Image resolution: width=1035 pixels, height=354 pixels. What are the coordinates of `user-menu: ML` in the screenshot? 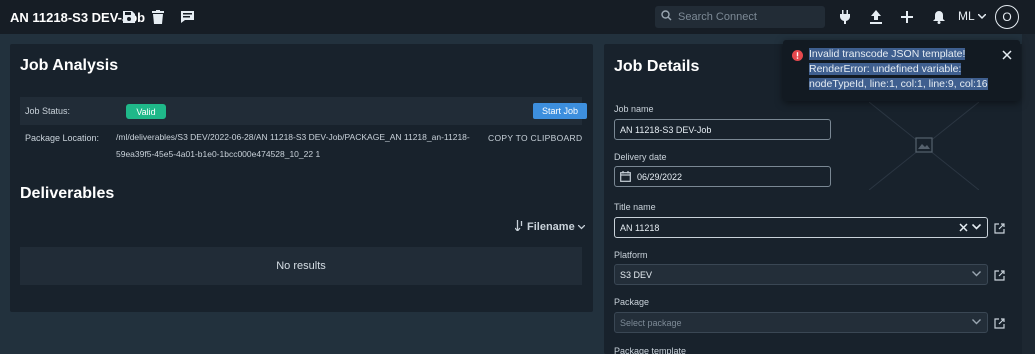 It's located at (972, 16).